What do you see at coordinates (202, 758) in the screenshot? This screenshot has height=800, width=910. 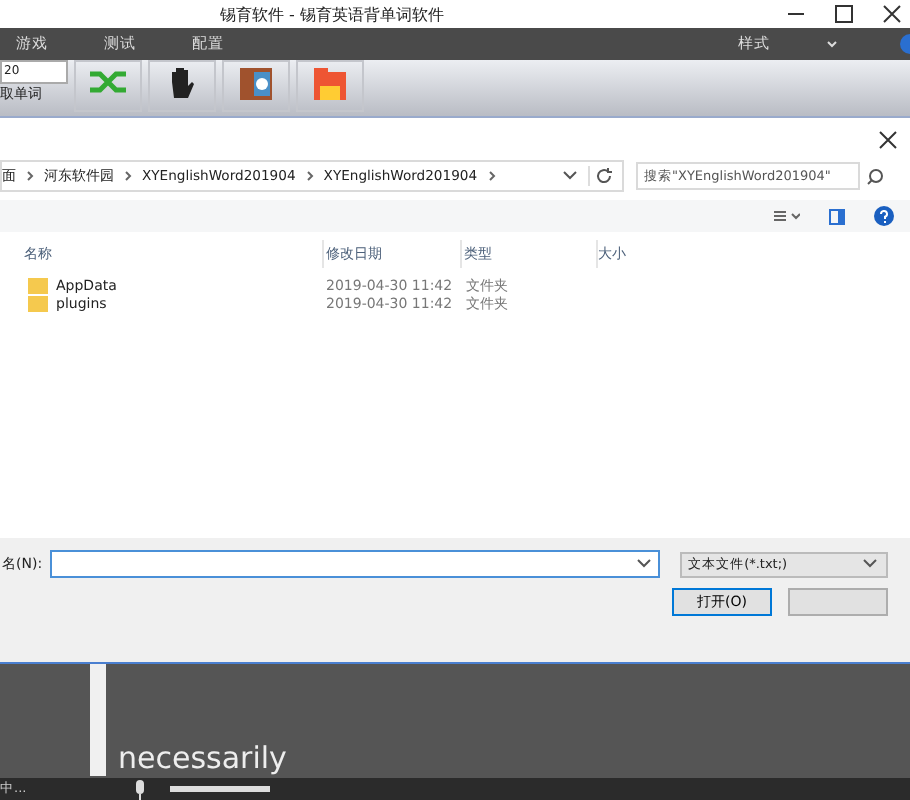 I see `word-text: necessarily` at bounding box center [202, 758].